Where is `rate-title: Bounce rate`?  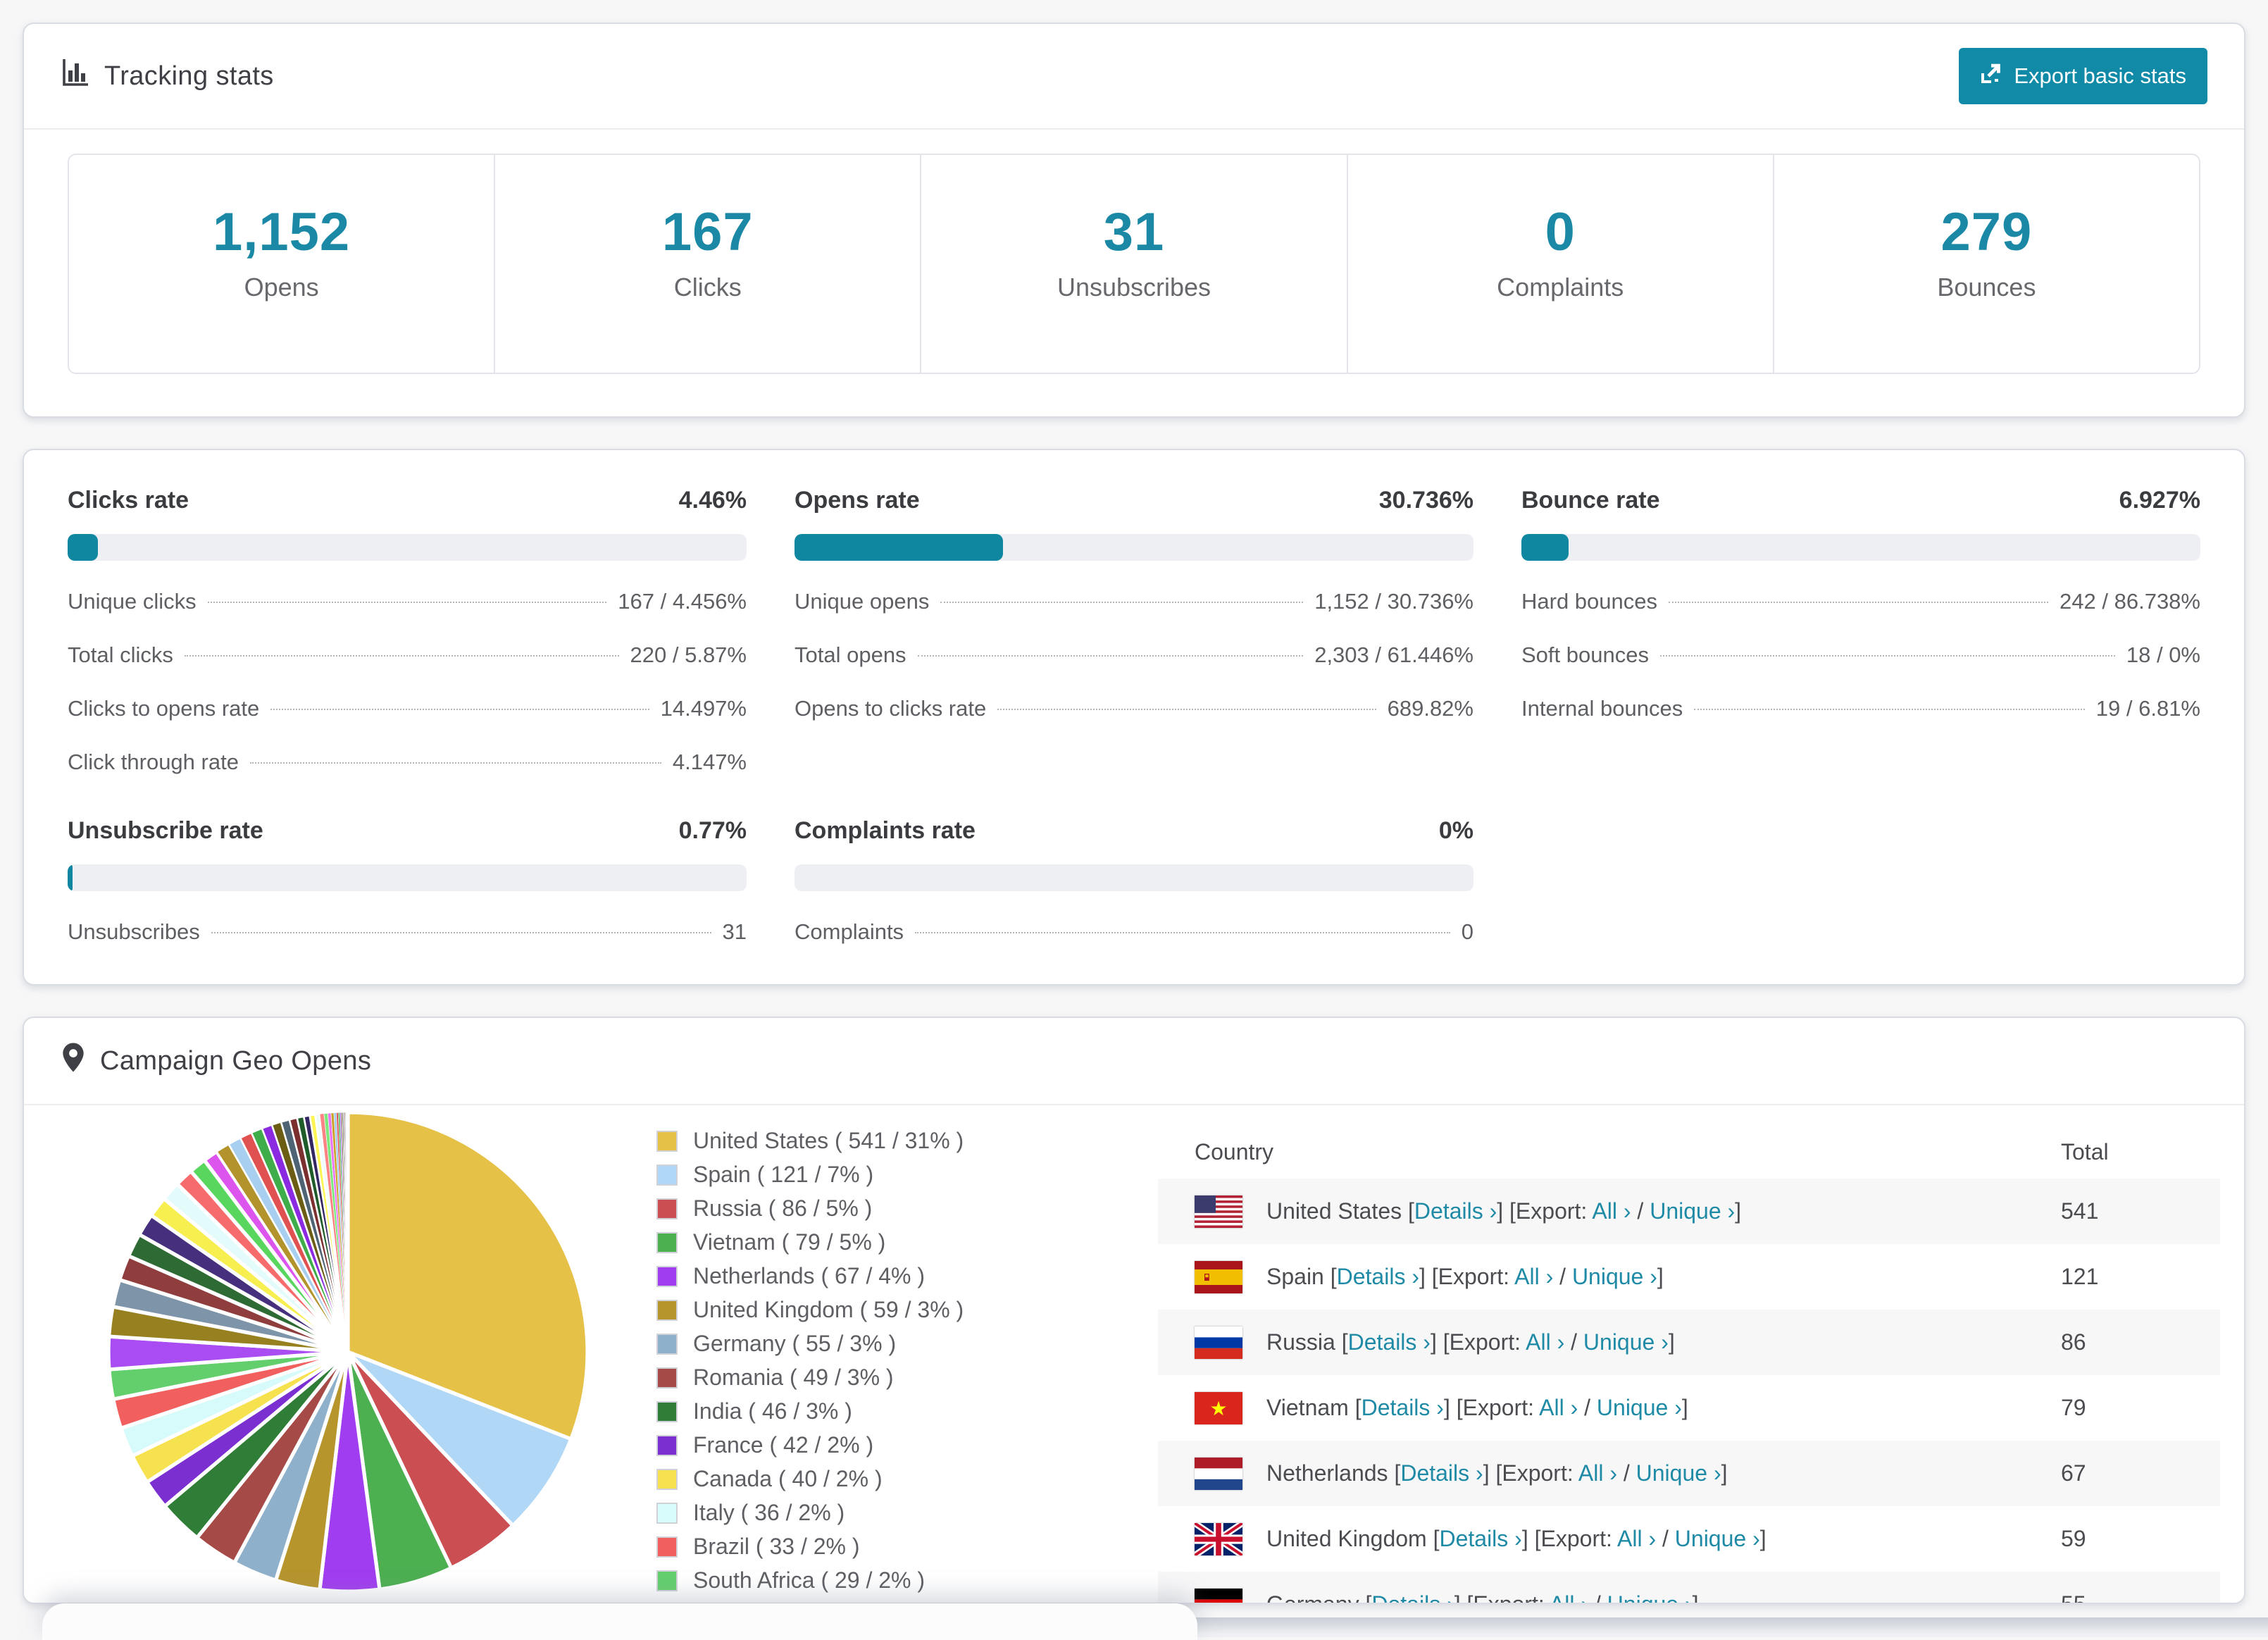
rate-title: Bounce rate is located at coordinates (1591, 500).